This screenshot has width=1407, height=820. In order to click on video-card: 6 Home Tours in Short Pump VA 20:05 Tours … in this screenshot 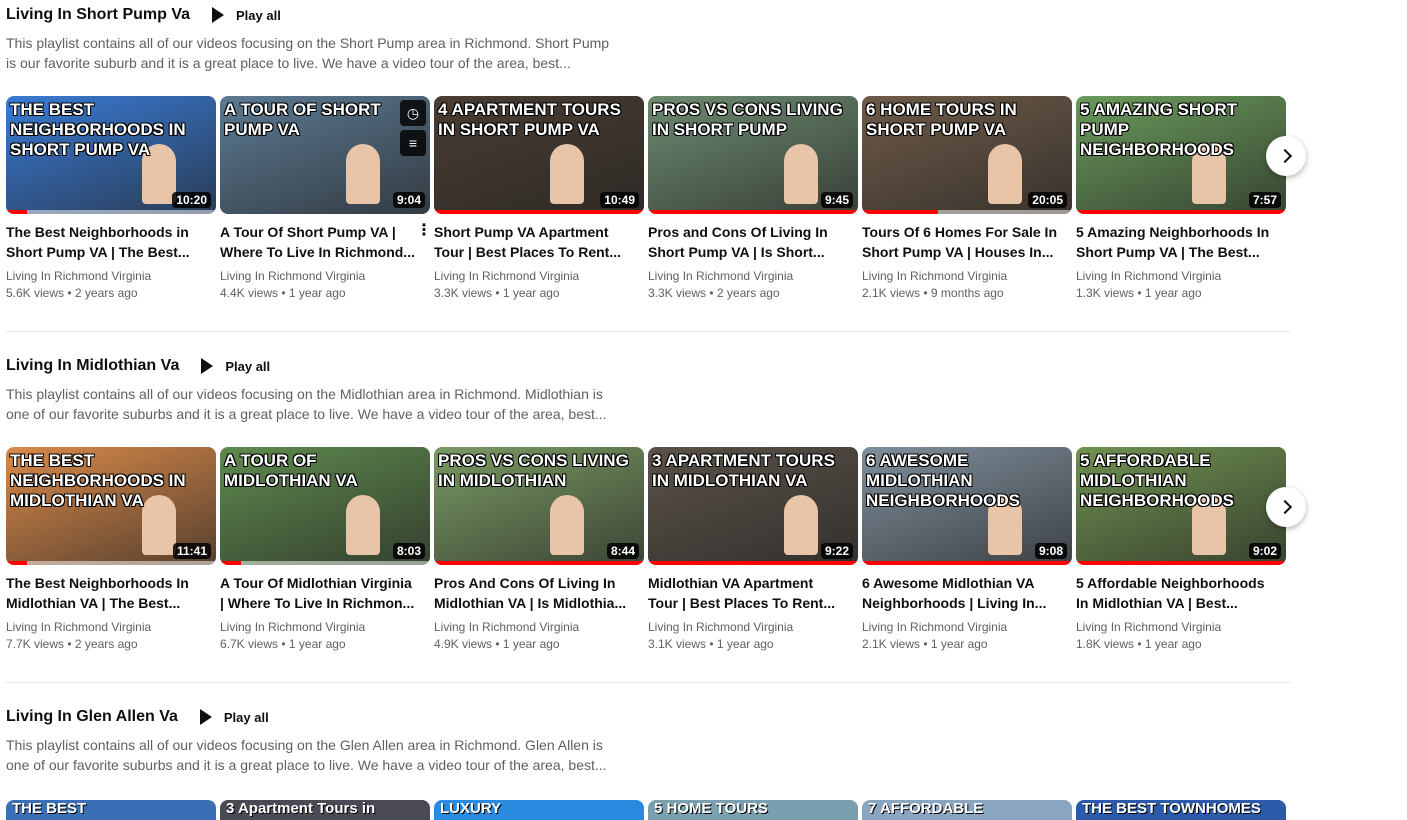, I will do `click(967, 199)`.